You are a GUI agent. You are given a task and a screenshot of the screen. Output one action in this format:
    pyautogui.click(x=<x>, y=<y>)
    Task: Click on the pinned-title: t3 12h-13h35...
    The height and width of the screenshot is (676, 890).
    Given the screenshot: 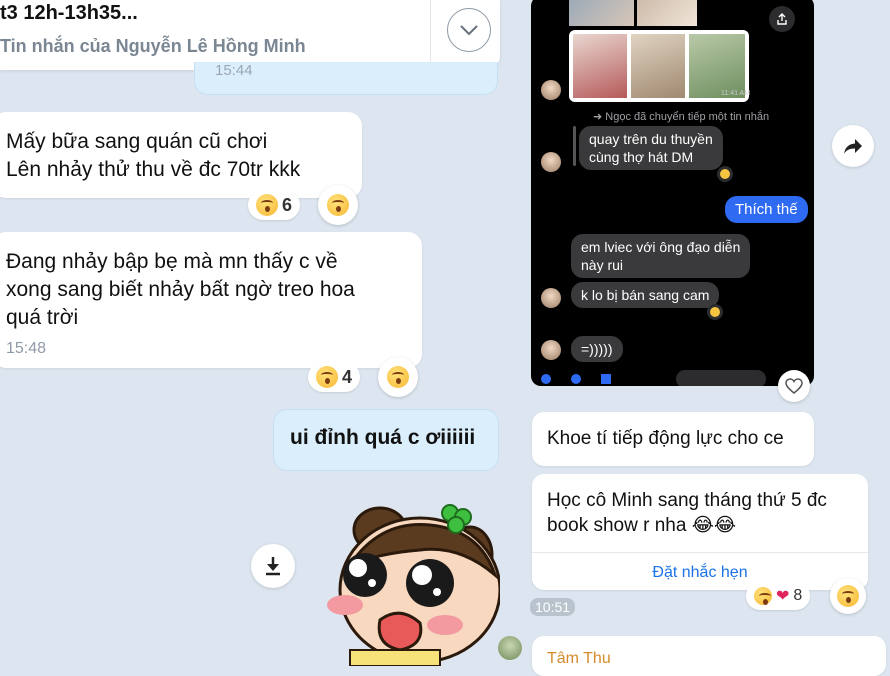 What is the action you would take?
    pyautogui.click(x=69, y=13)
    